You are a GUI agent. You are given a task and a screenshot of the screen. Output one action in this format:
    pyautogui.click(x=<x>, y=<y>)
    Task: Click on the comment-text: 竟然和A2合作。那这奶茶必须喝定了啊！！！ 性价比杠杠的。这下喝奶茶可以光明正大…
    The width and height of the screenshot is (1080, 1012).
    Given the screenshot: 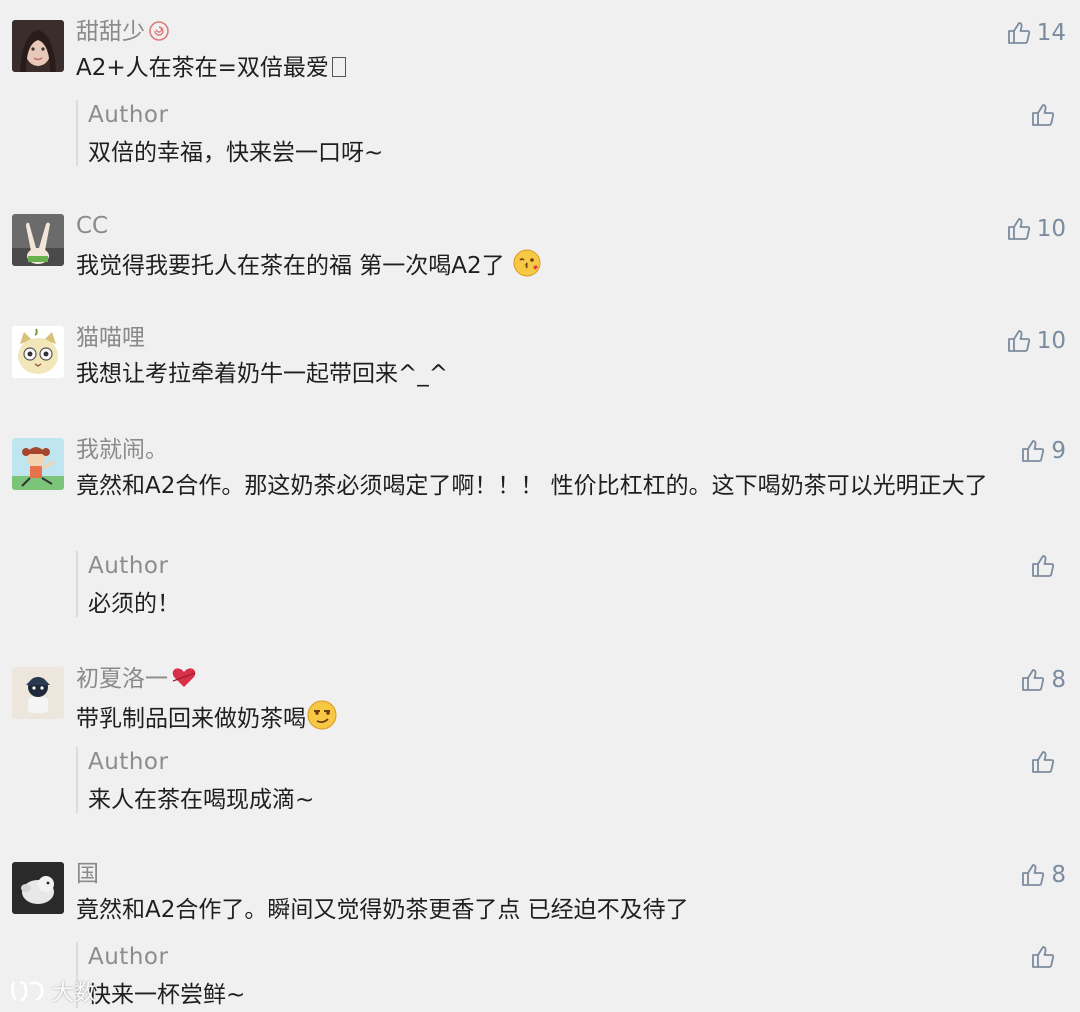 What is the action you would take?
    pyautogui.click(x=532, y=486)
    